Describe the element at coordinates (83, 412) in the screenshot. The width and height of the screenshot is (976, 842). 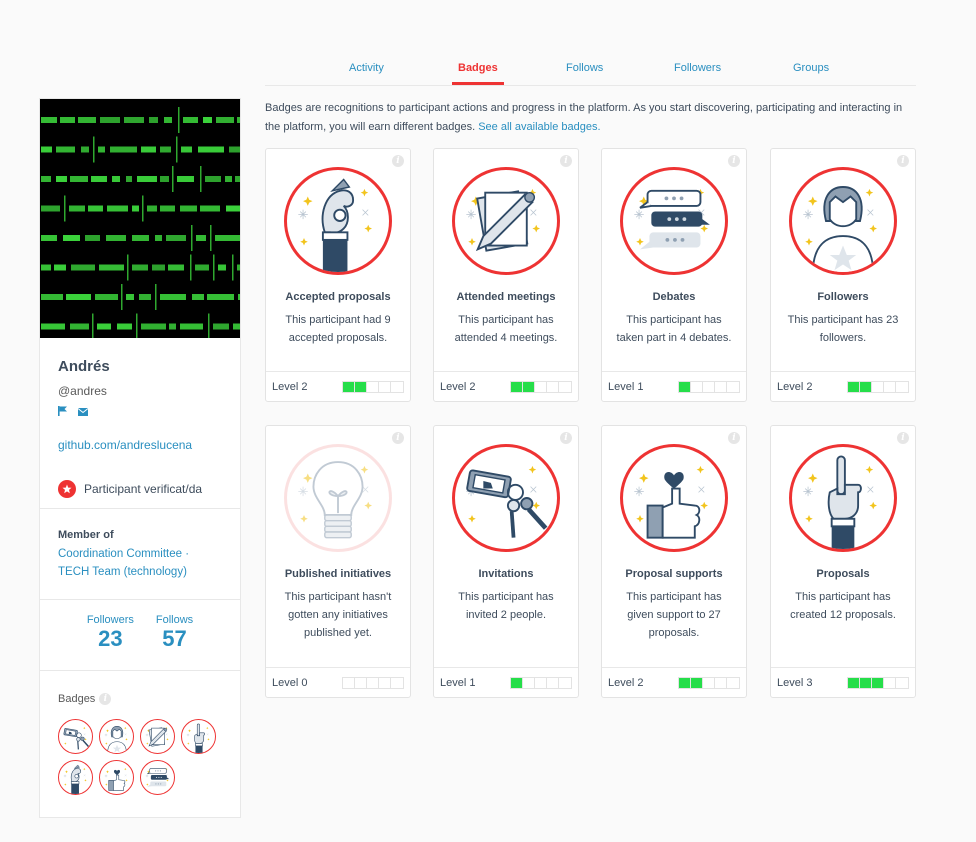
I see `mail-icon` at that location.